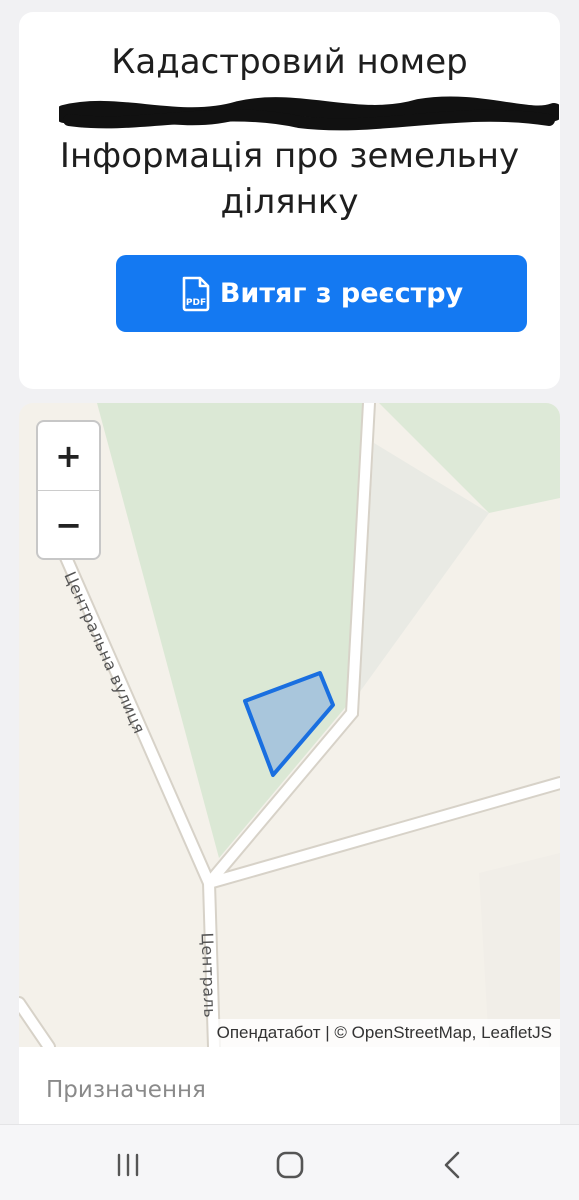 This screenshot has height=1200, width=579. Describe the element at coordinates (196, 303) in the screenshot. I see `pdf-icon-text: PDF` at that location.